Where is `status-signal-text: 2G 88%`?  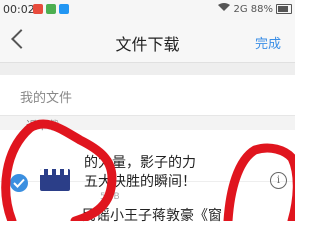 status-signal-text: 2G 88% is located at coordinates (253, 9).